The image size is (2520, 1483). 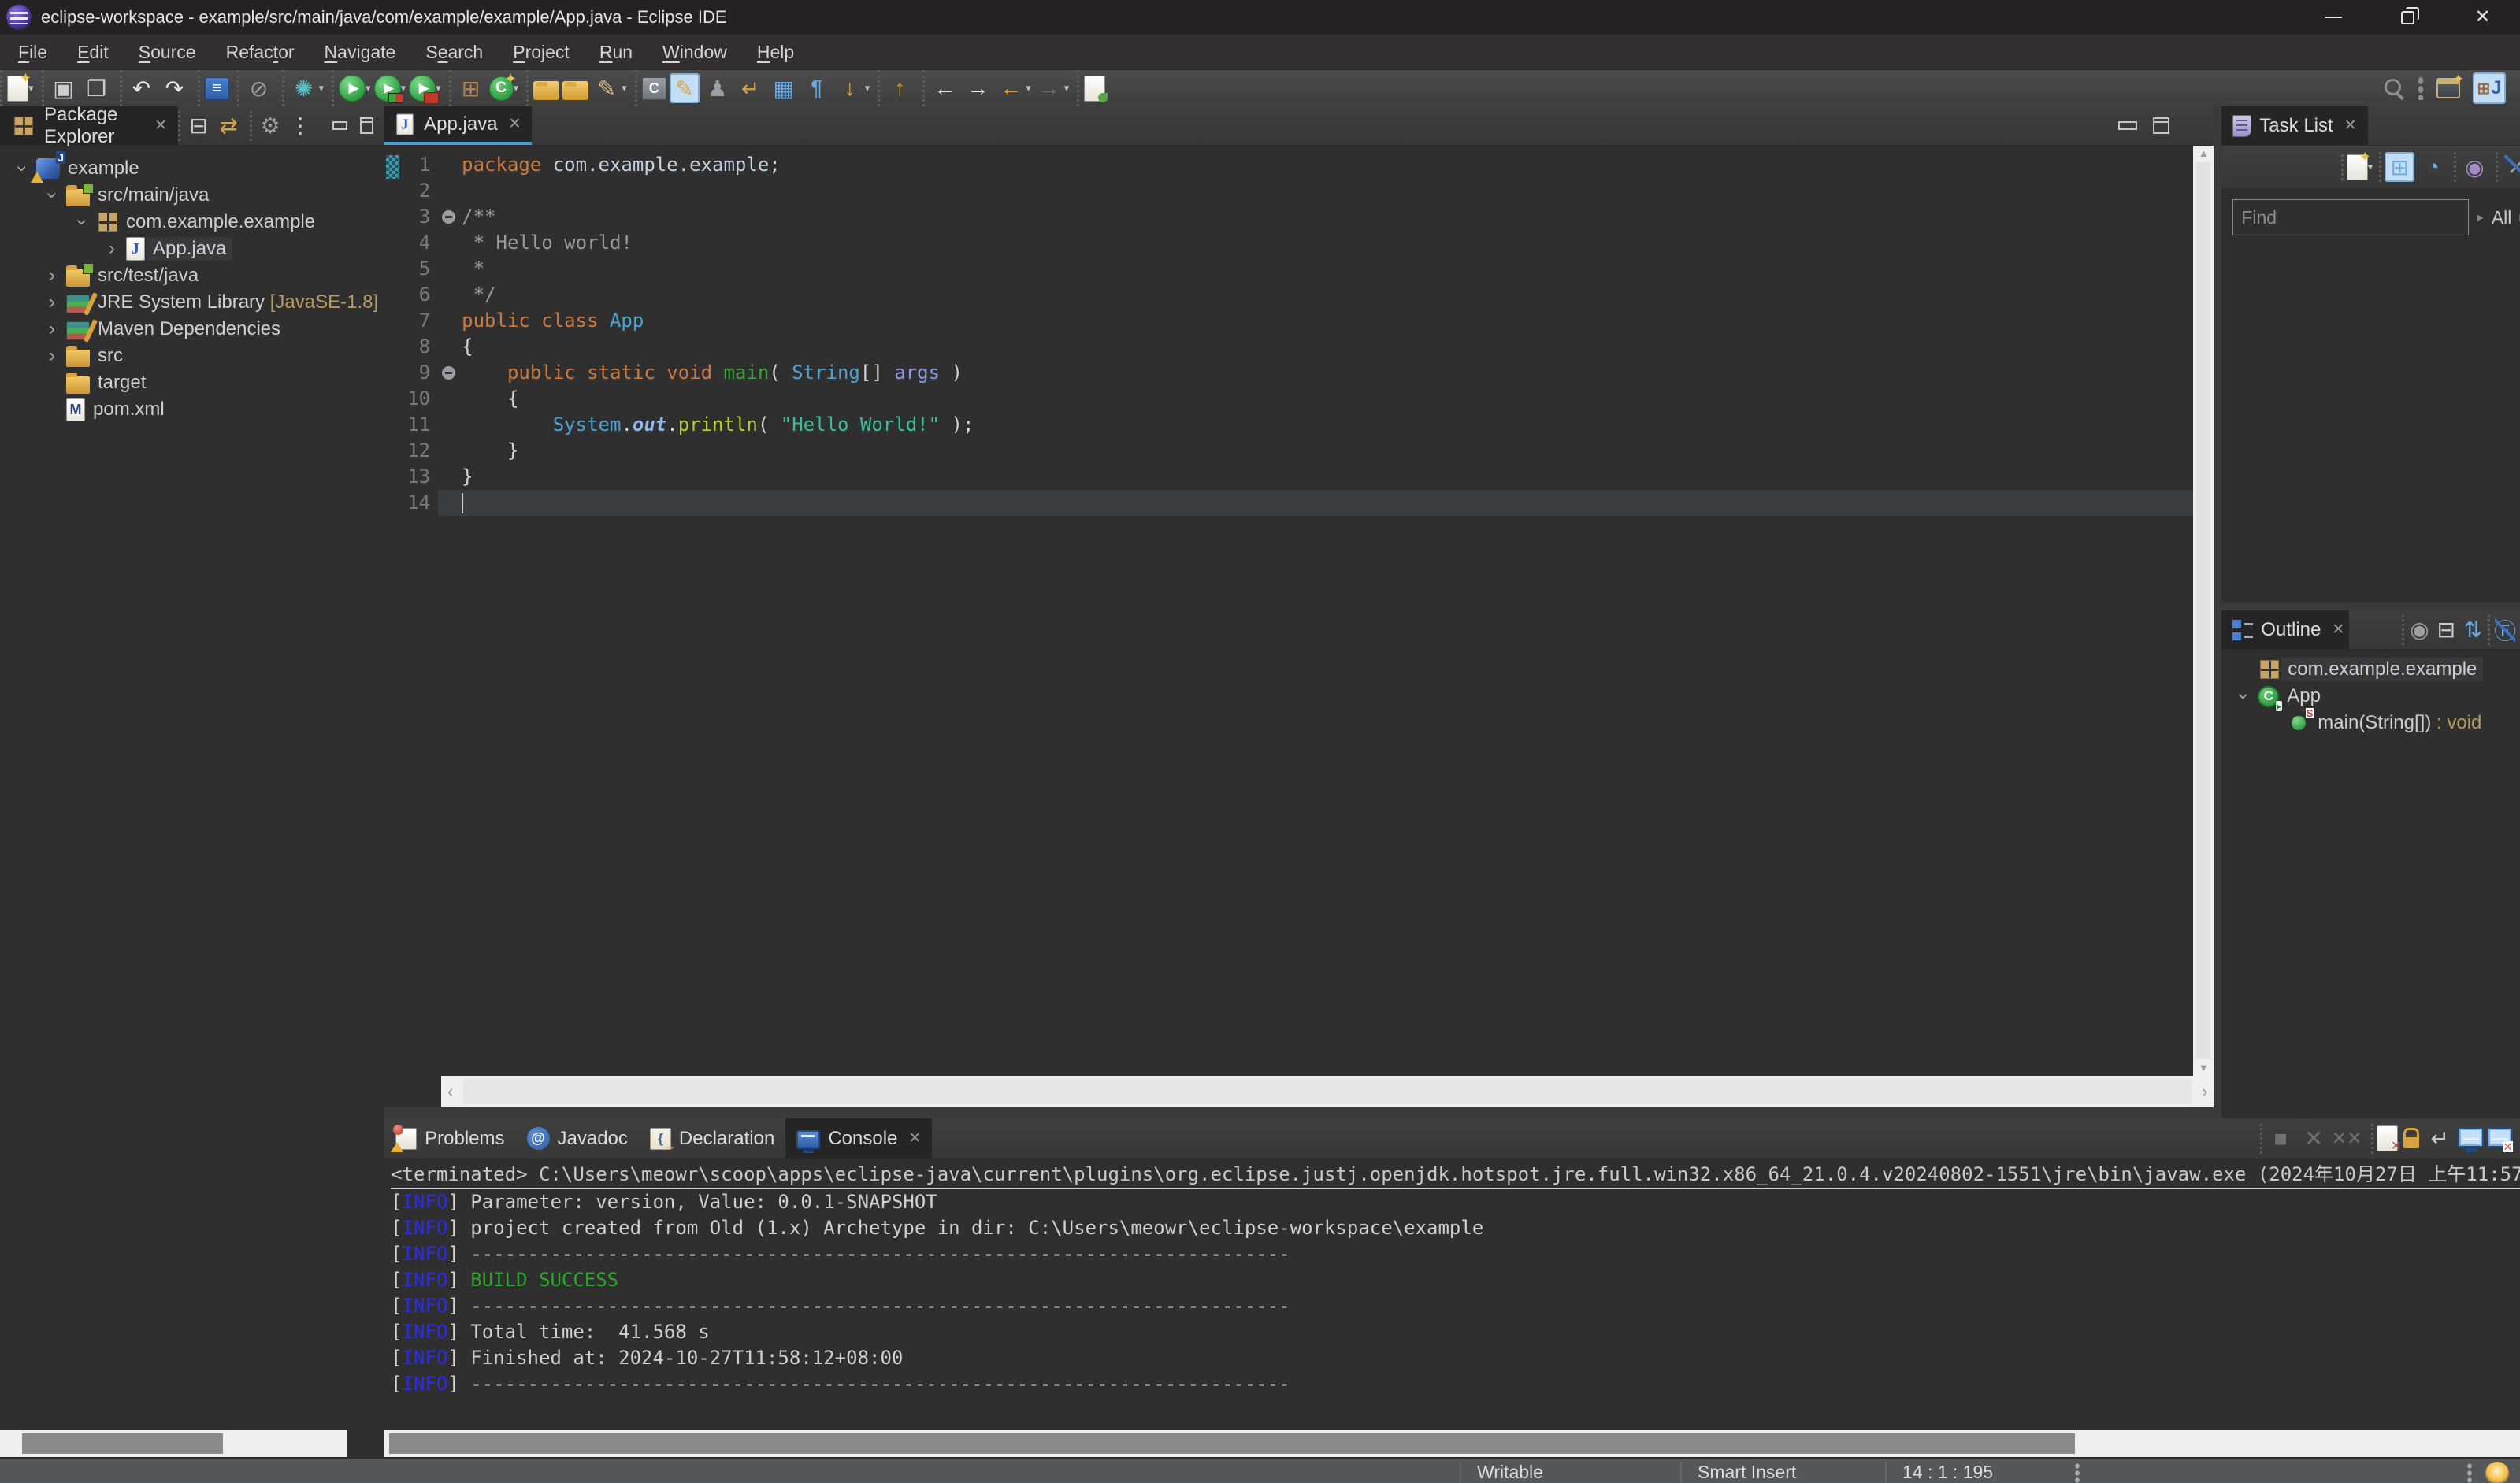 I want to click on tree-item-app-java: App.java, so click(x=192, y=248).